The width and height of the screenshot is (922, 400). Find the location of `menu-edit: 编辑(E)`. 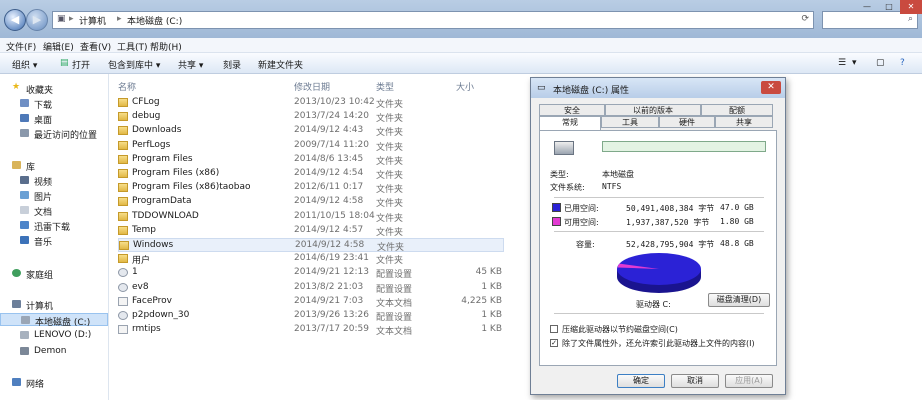

menu-edit: 编辑(E) is located at coordinates (58, 46).